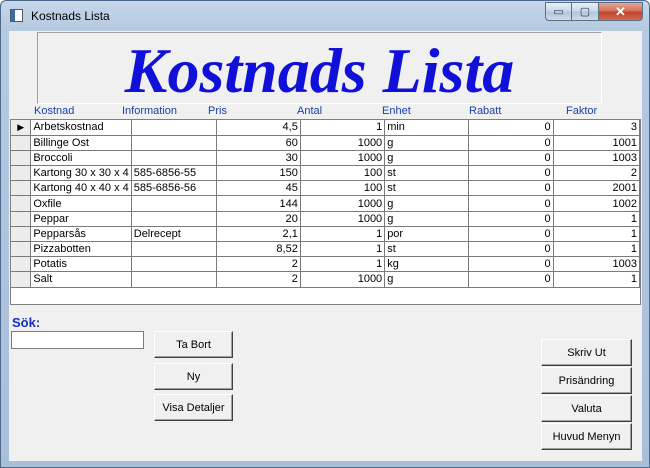 This screenshot has height=468, width=650. I want to click on cell-pris: 8,52, so click(258, 249).